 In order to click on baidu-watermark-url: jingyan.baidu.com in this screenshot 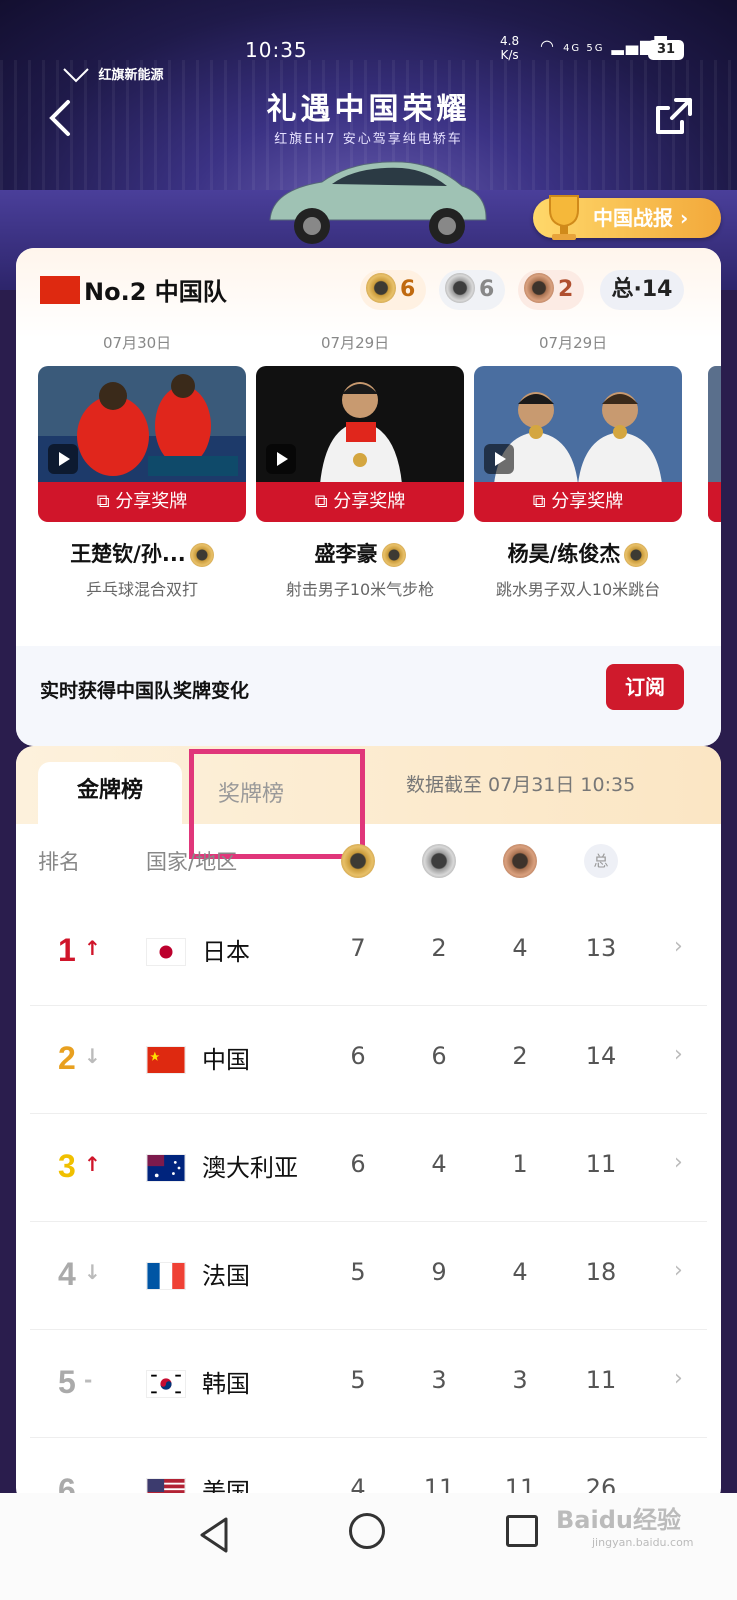, I will do `click(643, 1542)`.